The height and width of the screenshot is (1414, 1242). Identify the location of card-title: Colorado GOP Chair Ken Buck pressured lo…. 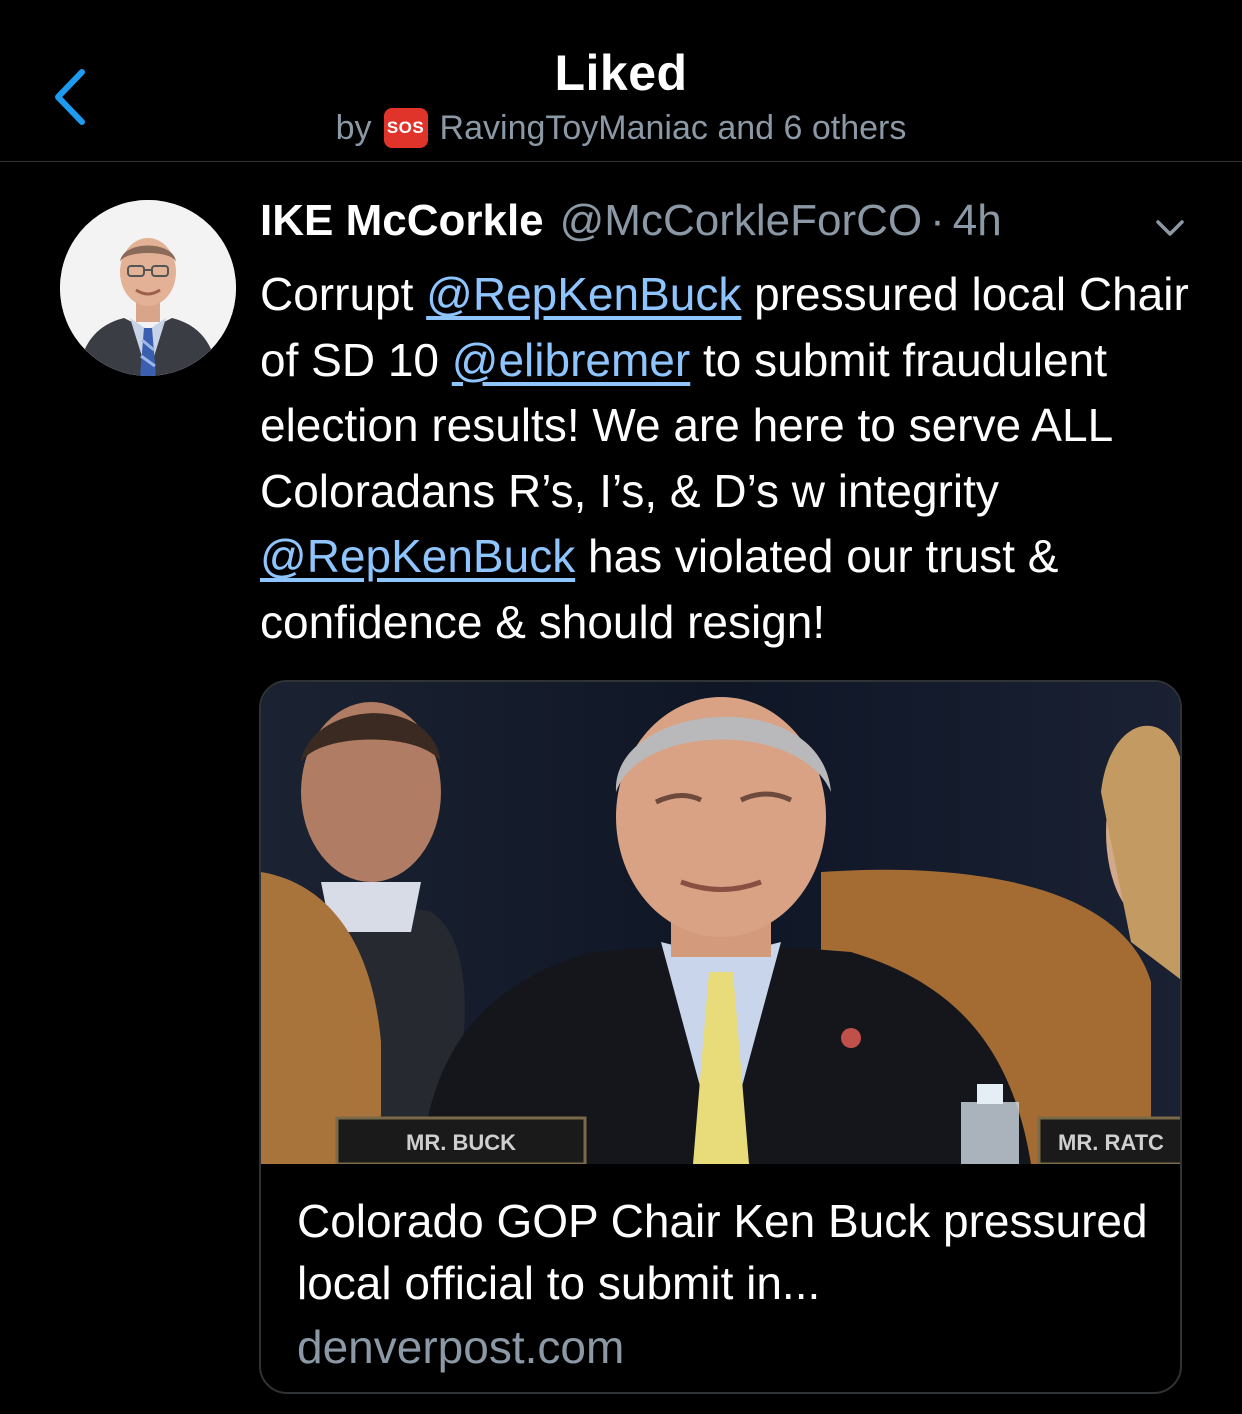
(722, 1252).